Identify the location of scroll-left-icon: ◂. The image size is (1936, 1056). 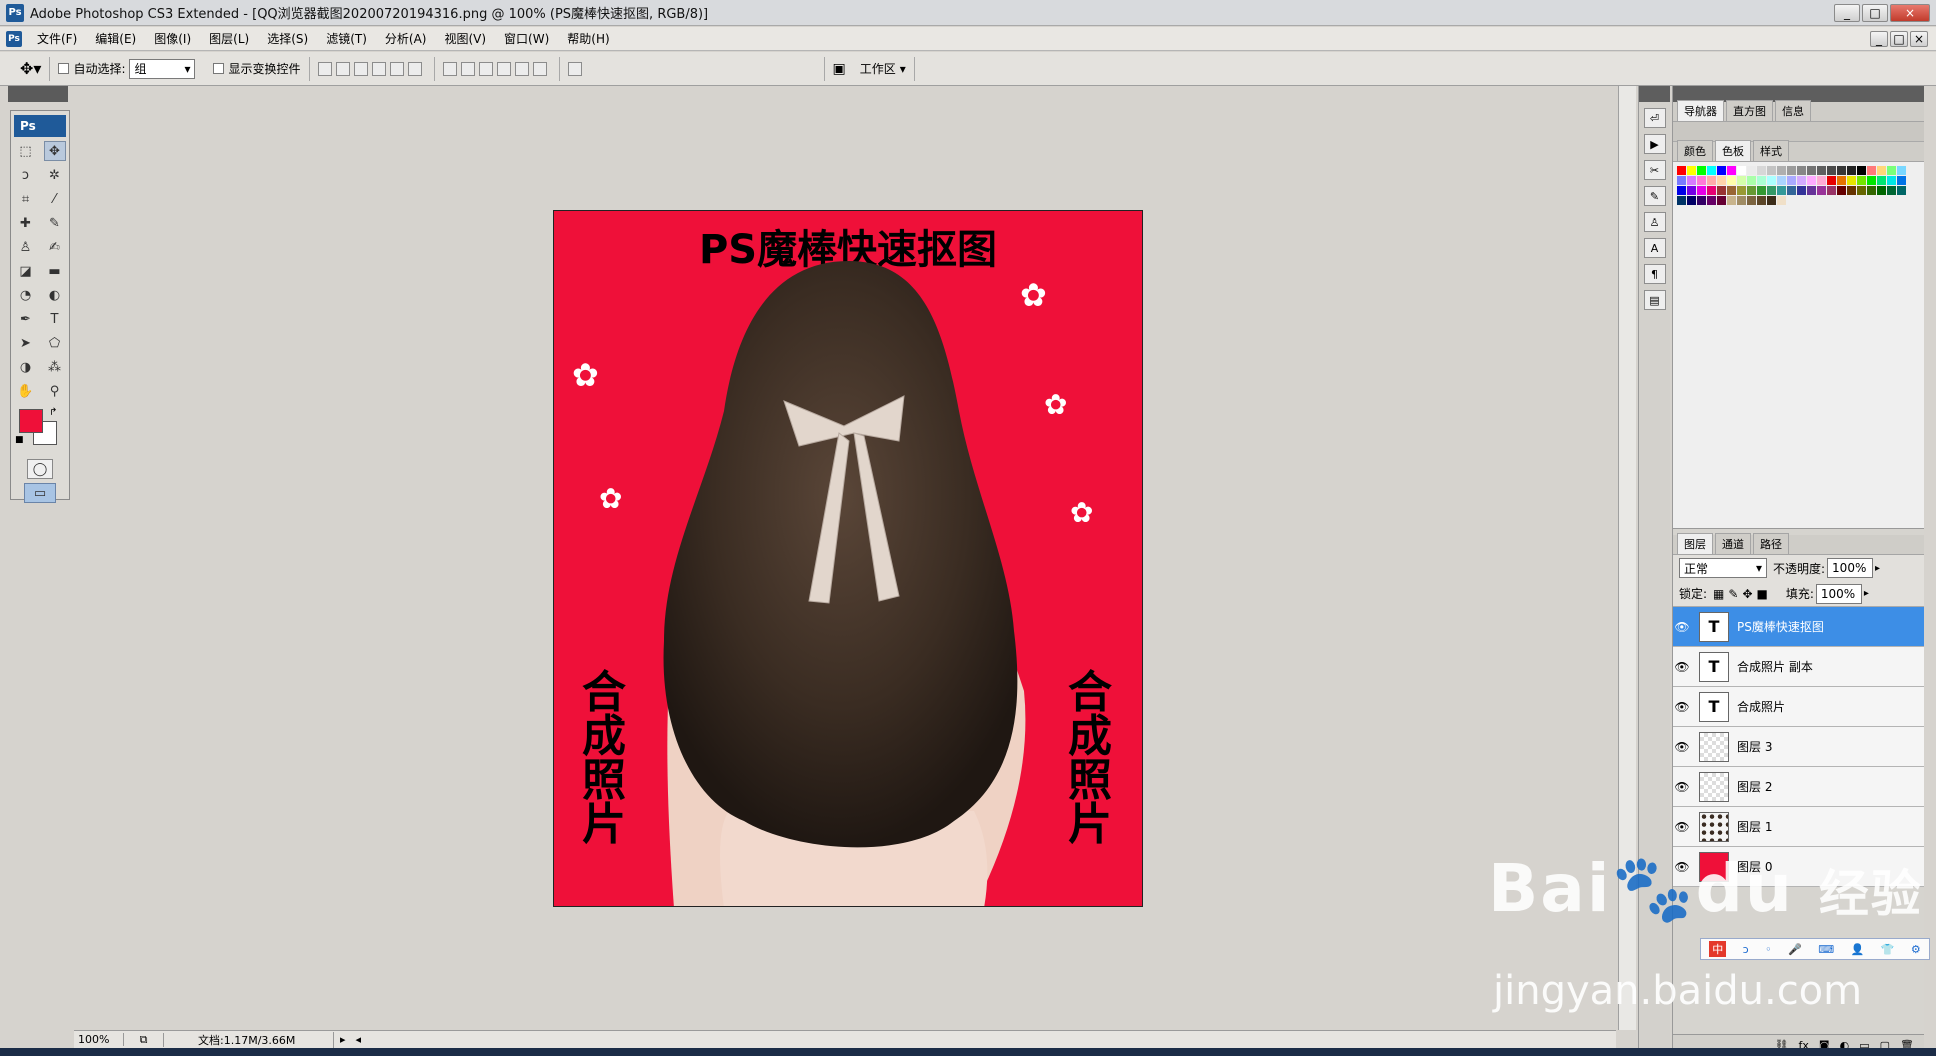
(359, 1039).